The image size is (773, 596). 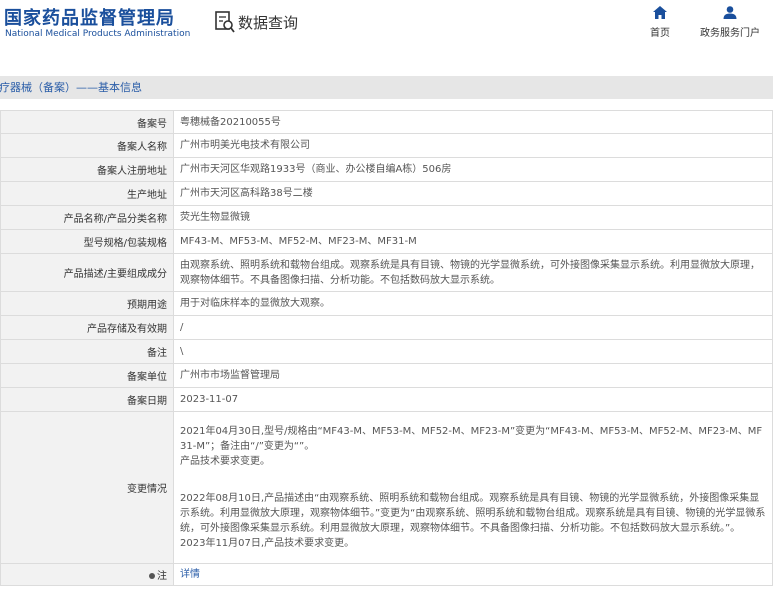 What do you see at coordinates (89, 17) in the screenshot?
I see `site-logo-cn: 国家药品监督管理局` at bounding box center [89, 17].